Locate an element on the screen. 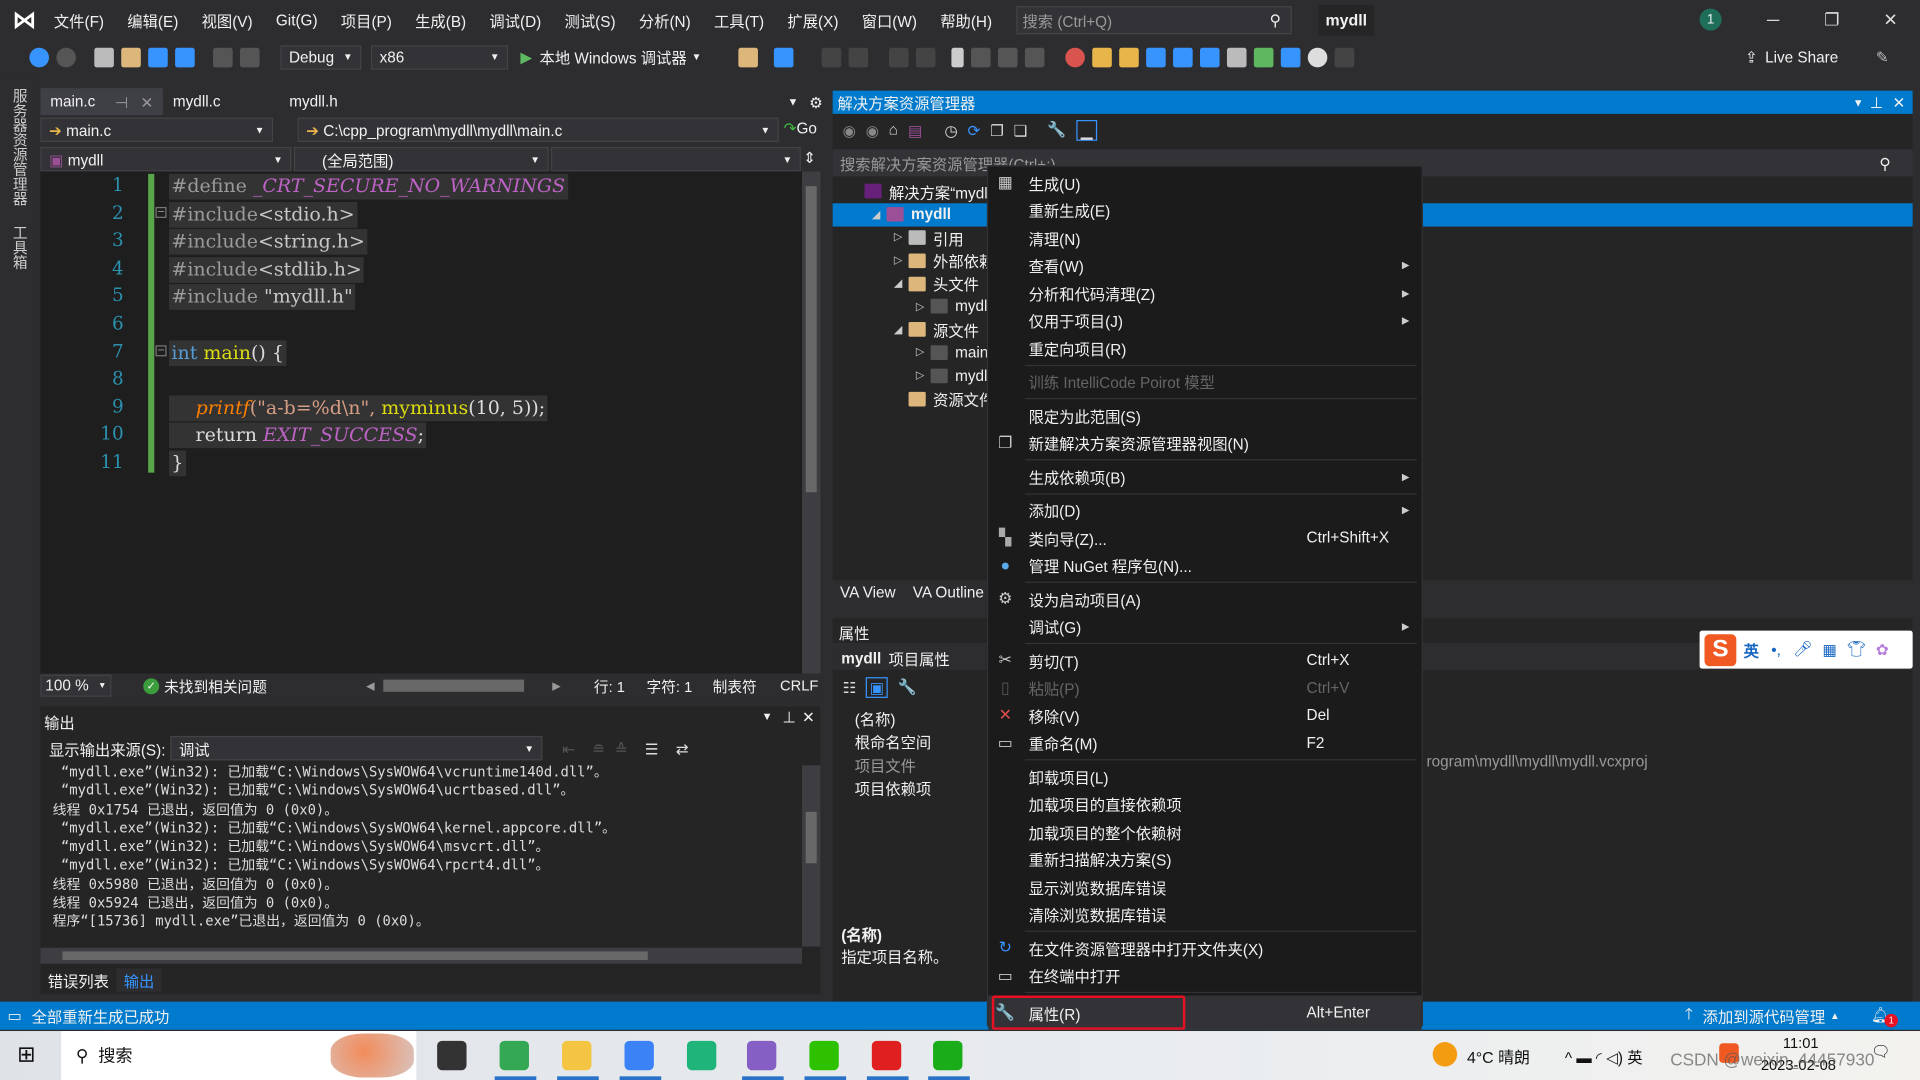 This screenshot has height=1080, width=1920. microphone-icon: 🎤︎ is located at coordinates (1802, 649).